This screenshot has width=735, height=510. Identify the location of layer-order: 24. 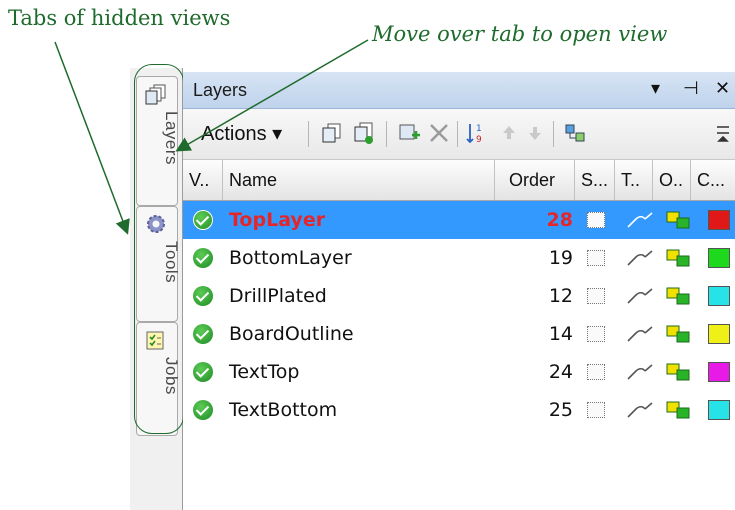
(560, 372).